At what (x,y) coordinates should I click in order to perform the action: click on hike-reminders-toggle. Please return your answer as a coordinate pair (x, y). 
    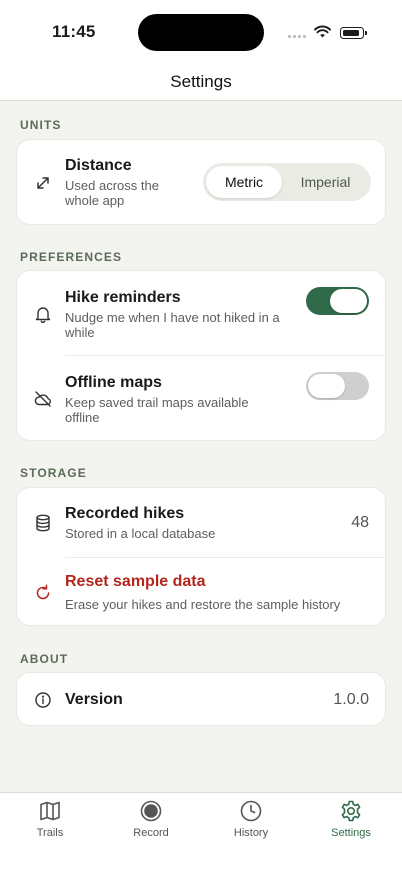
    Looking at the image, I should click on (337, 301).